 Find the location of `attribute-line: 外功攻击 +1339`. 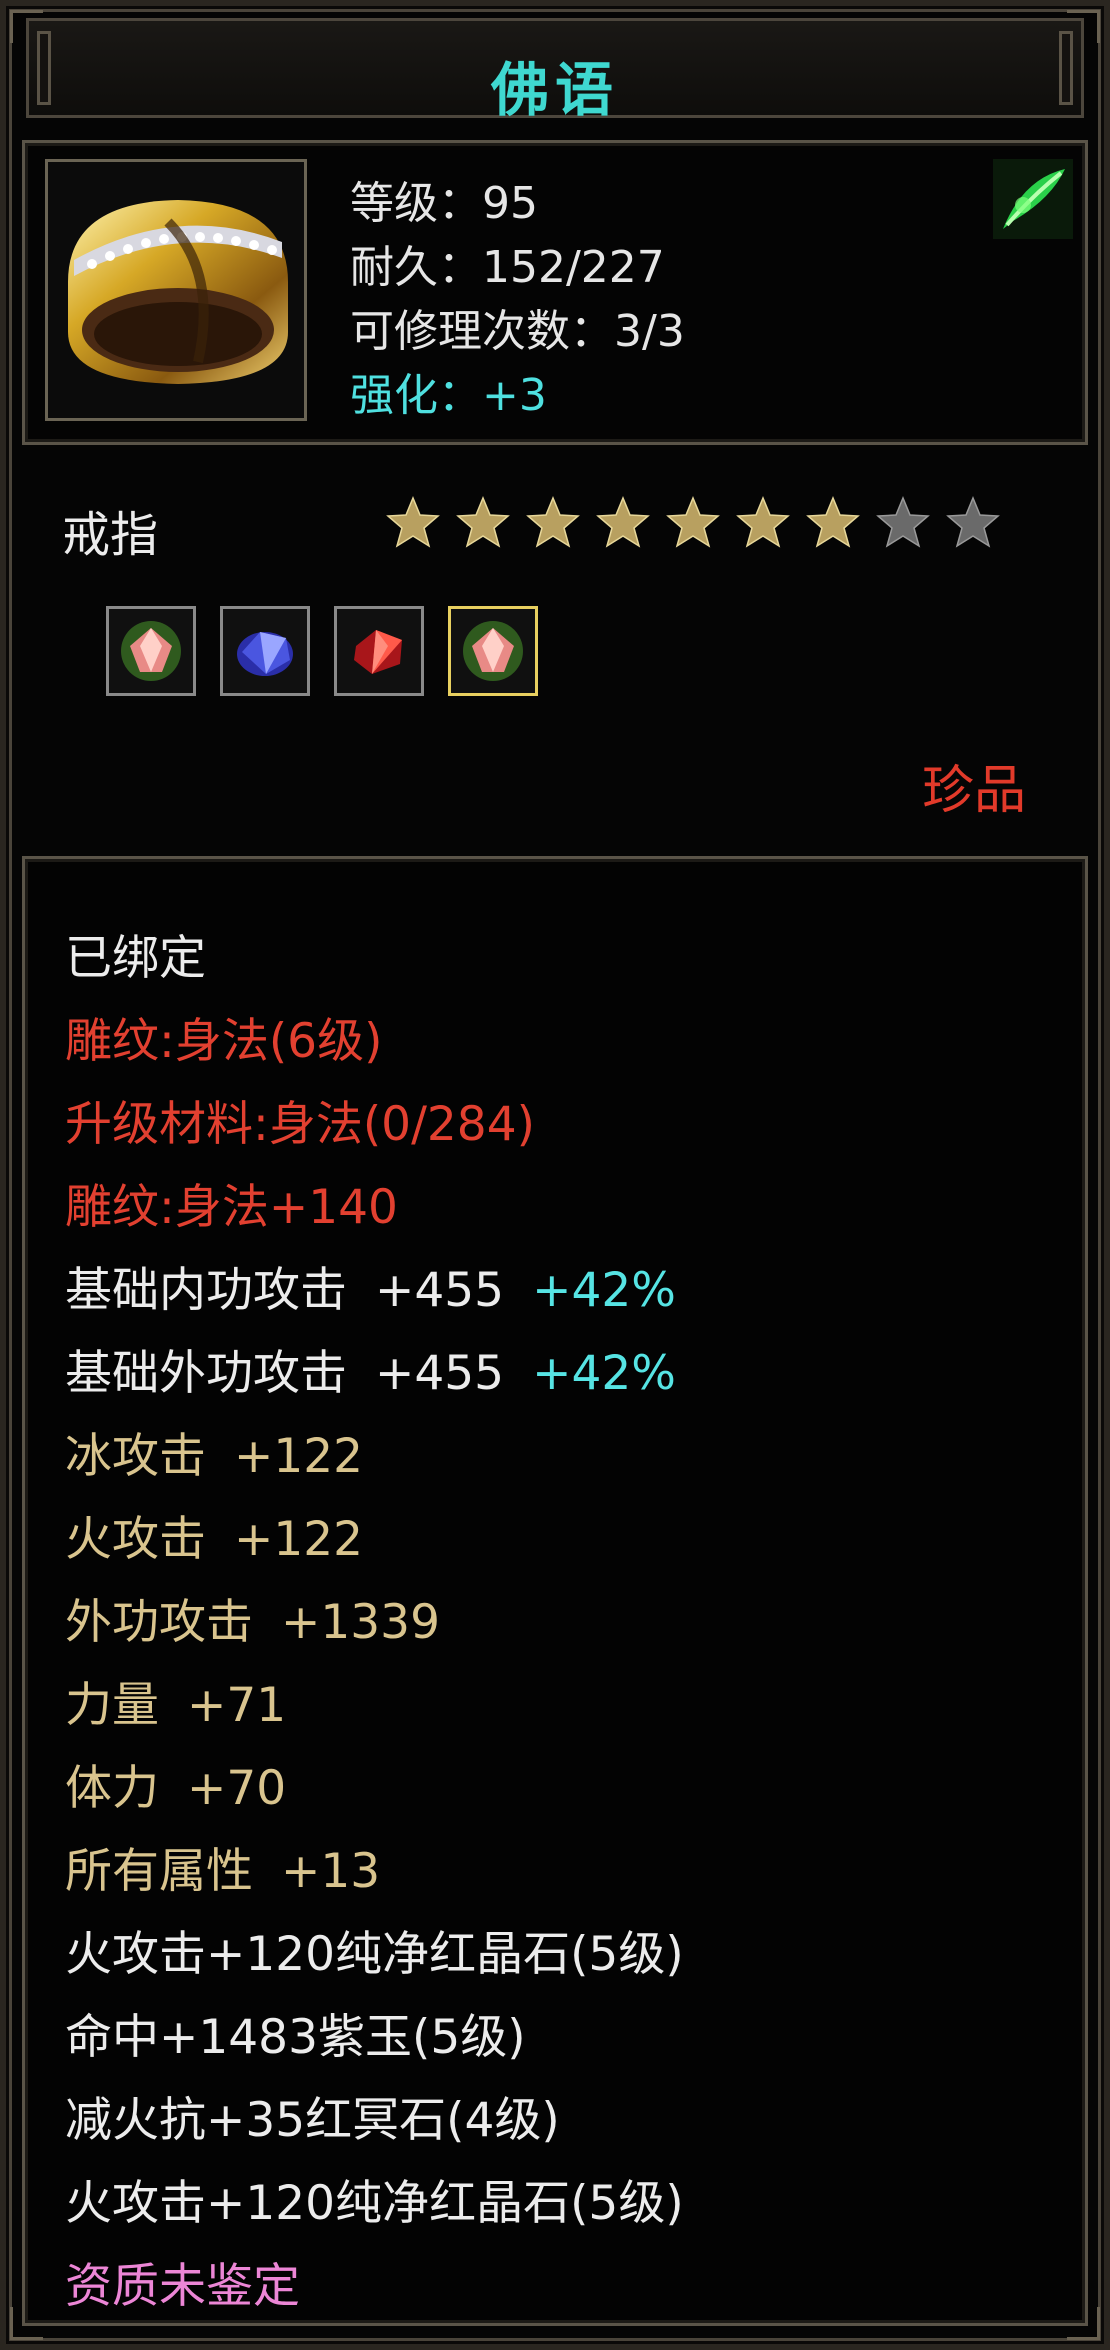

attribute-line: 外功攻击 +1339 is located at coordinates (252, 1617).